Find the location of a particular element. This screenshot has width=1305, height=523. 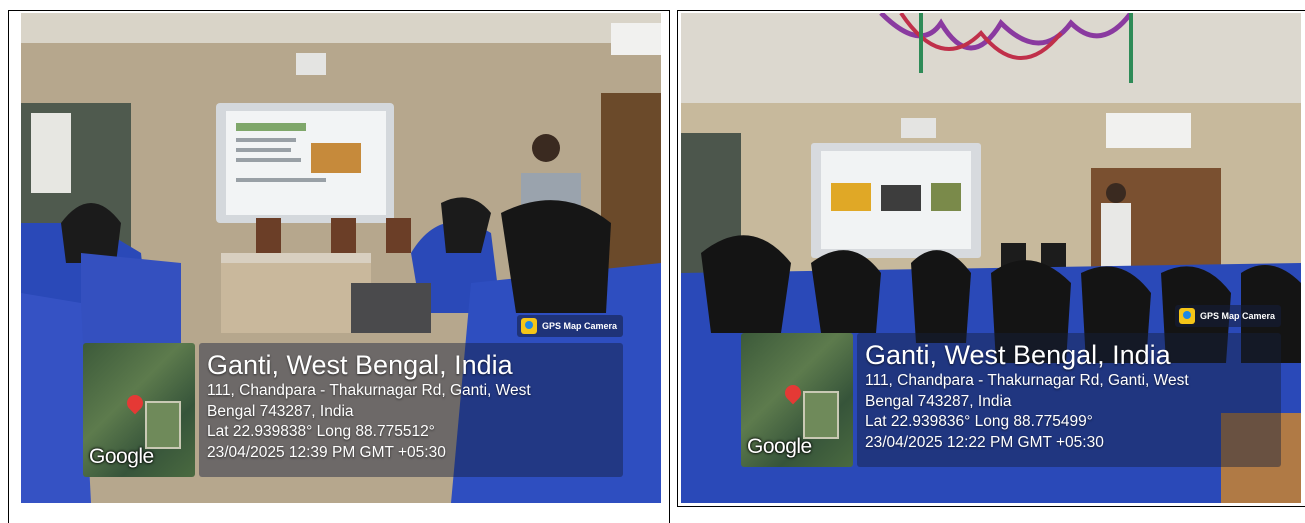

timestamp: 23/04/2025 12:22 PM GMT +05:30 is located at coordinates (984, 442).